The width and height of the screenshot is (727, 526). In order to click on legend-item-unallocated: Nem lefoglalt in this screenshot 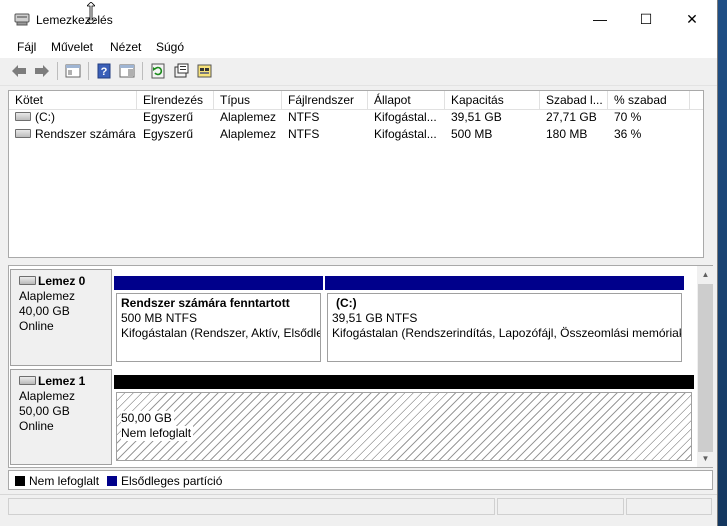, I will do `click(57, 481)`.